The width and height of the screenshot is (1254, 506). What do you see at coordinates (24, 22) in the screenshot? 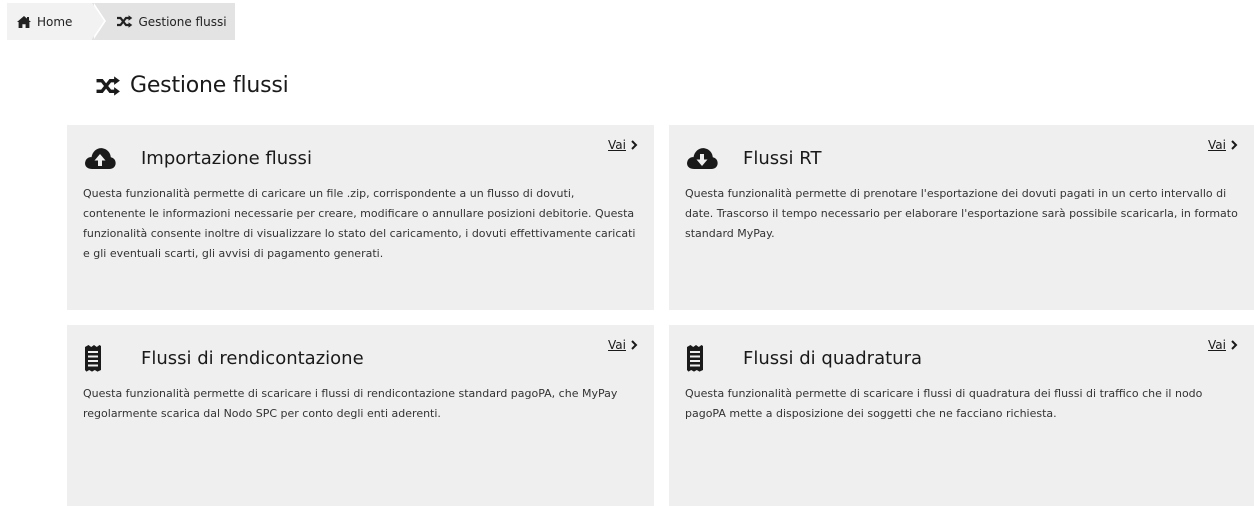
I see `home-icon` at bounding box center [24, 22].